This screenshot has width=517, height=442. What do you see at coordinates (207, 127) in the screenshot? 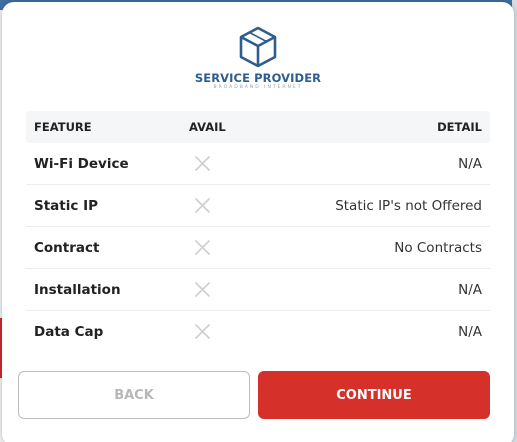
I see `header-avail: AVAIL` at bounding box center [207, 127].